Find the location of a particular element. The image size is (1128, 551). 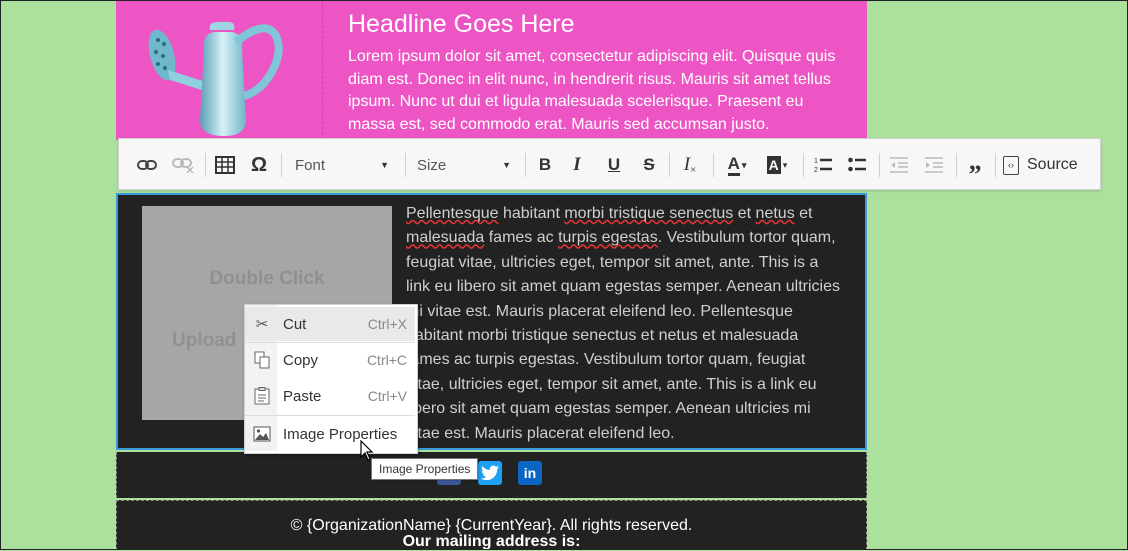

font-dropdown-label: Font is located at coordinates (310, 165).